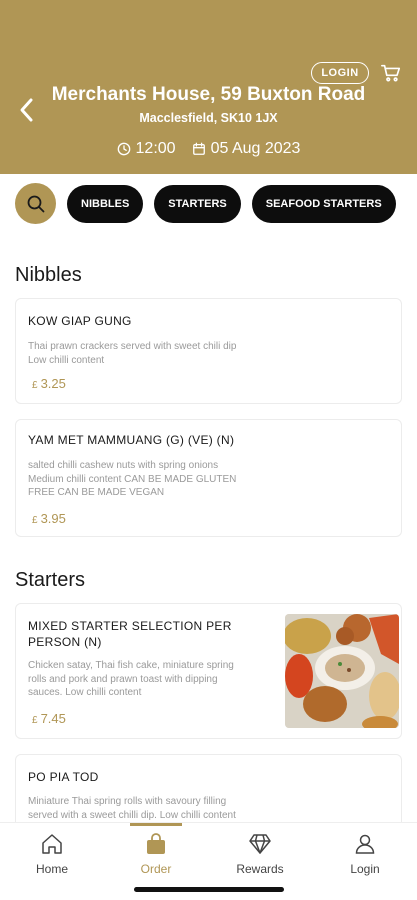 Image resolution: width=417 pixels, height=900 pixels. What do you see at coordinates (197, 203) in the screenshot?
I see `category-starters: STARTERS` at bounding box center [197, 203].